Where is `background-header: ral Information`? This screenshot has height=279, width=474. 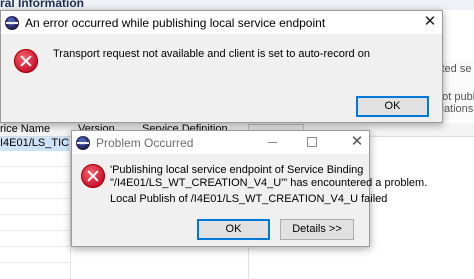 background-header: ral Information is located at coordinates (237, 5).